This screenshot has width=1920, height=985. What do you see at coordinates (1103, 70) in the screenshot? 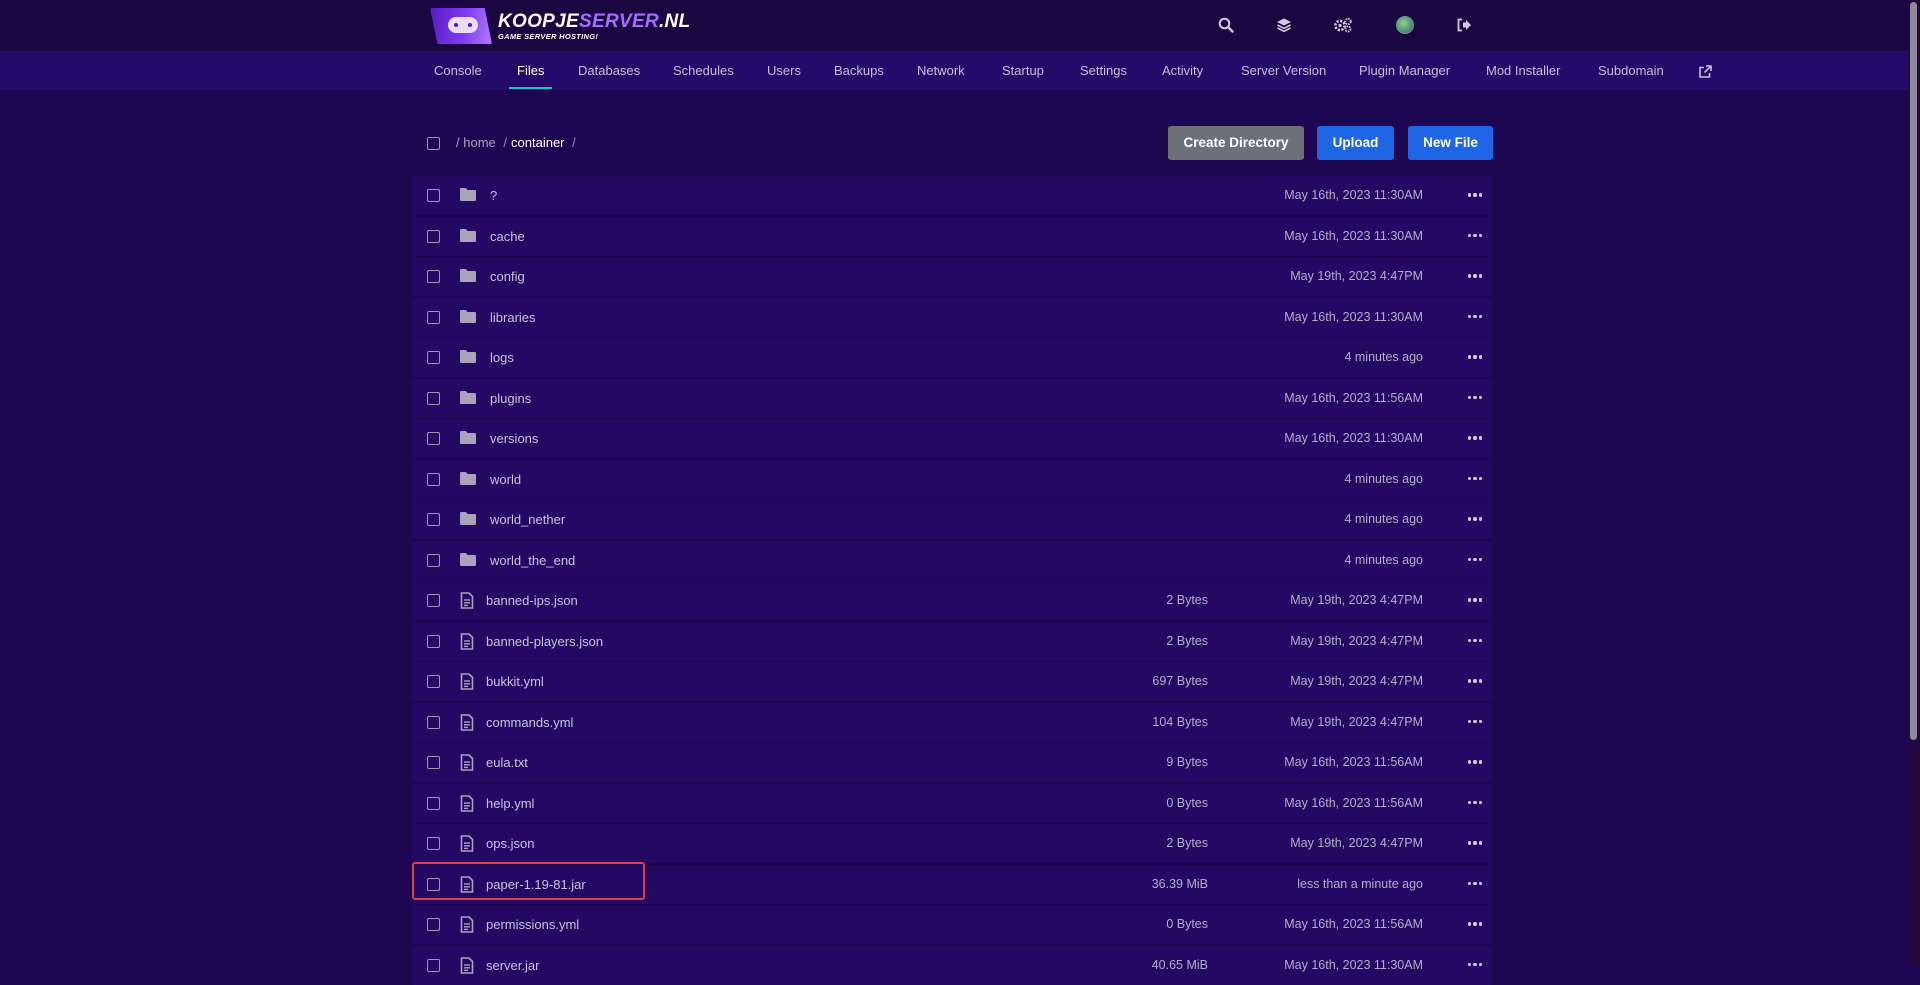
I see `tab-settings: Settings` at bounding box center [1103, 70].